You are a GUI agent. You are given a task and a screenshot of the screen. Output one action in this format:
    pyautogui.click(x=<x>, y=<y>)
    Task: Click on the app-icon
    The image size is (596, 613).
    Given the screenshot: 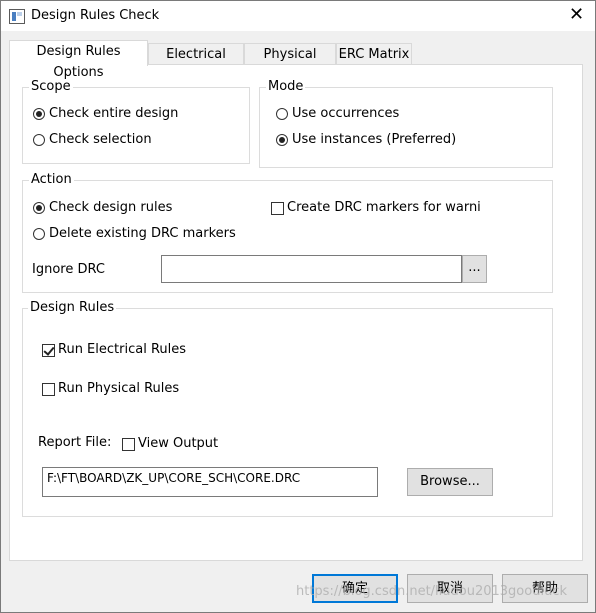 What is the action you would take?
    pyautogui.click(x=17, y=16)
    